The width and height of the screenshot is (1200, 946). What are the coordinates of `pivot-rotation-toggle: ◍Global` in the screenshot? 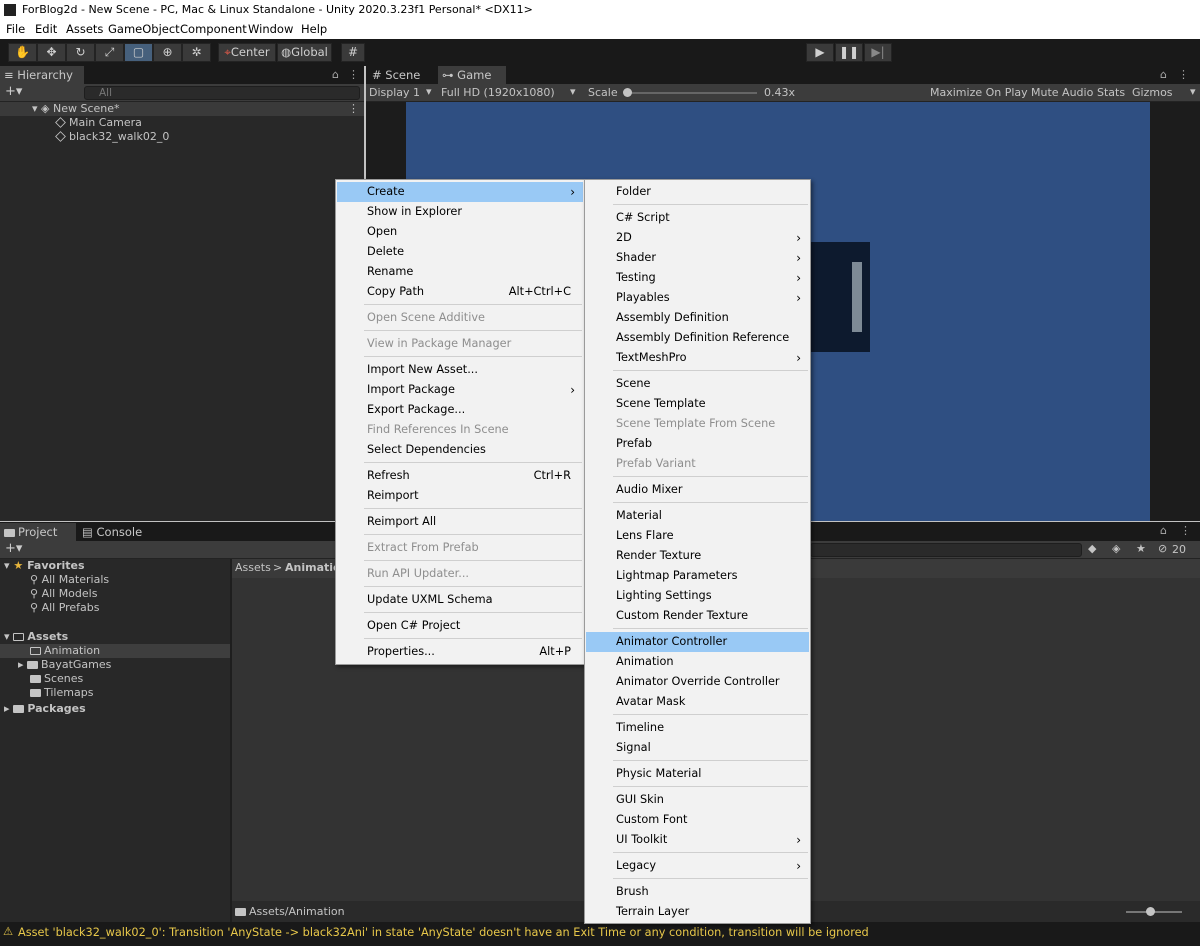 It's located at (304, 52).